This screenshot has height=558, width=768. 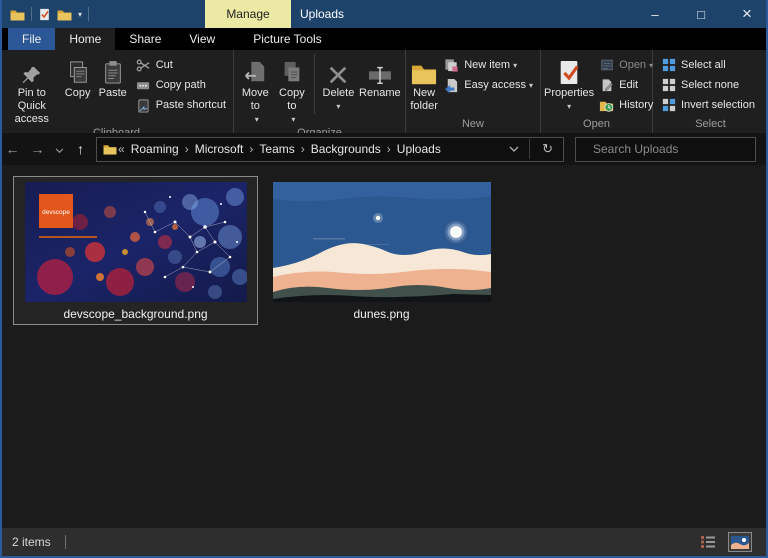 I want to click on breadcrumb-microsoft: Microsoft, so click(x=219, y=149).